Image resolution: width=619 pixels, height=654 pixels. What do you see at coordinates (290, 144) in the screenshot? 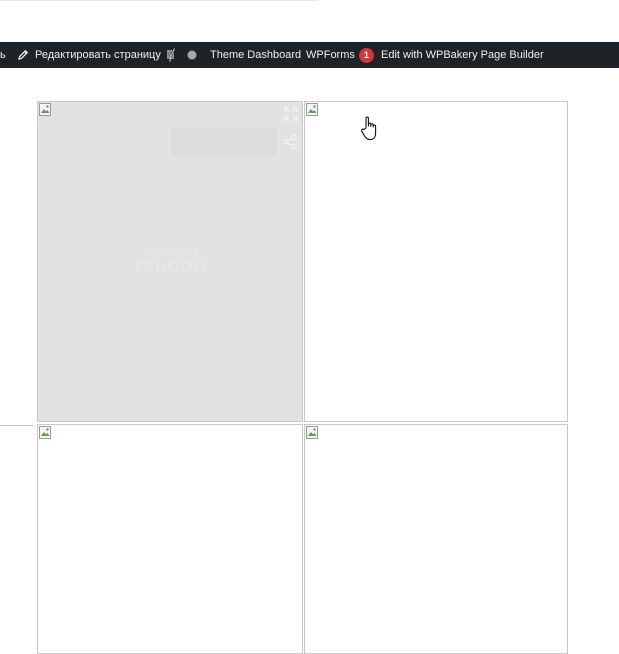
I see `share-icon` at bounding box center [290, 144].